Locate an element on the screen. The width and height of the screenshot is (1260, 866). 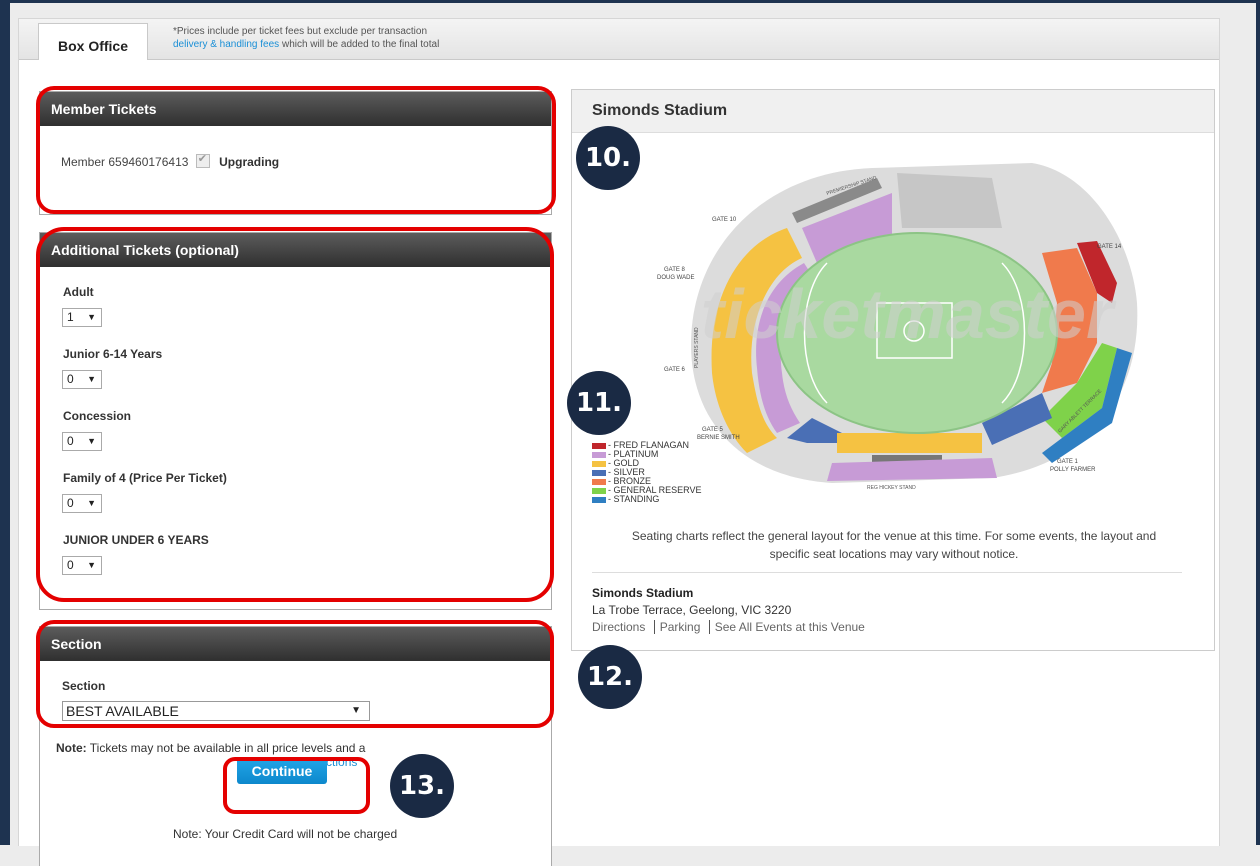
gate-10-label: GATE 10 is located at coordinates (724, 220).